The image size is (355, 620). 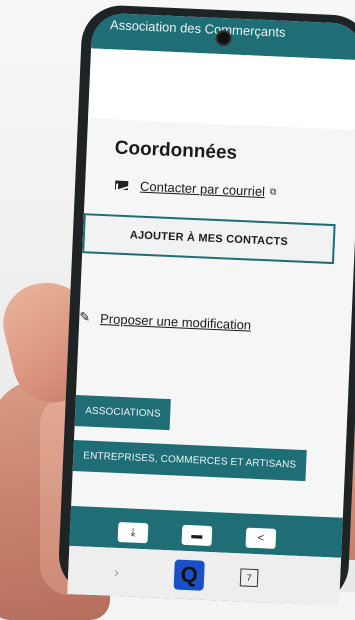 I want to click on chevron-right-icon: ›, so click(x=116, y=572).